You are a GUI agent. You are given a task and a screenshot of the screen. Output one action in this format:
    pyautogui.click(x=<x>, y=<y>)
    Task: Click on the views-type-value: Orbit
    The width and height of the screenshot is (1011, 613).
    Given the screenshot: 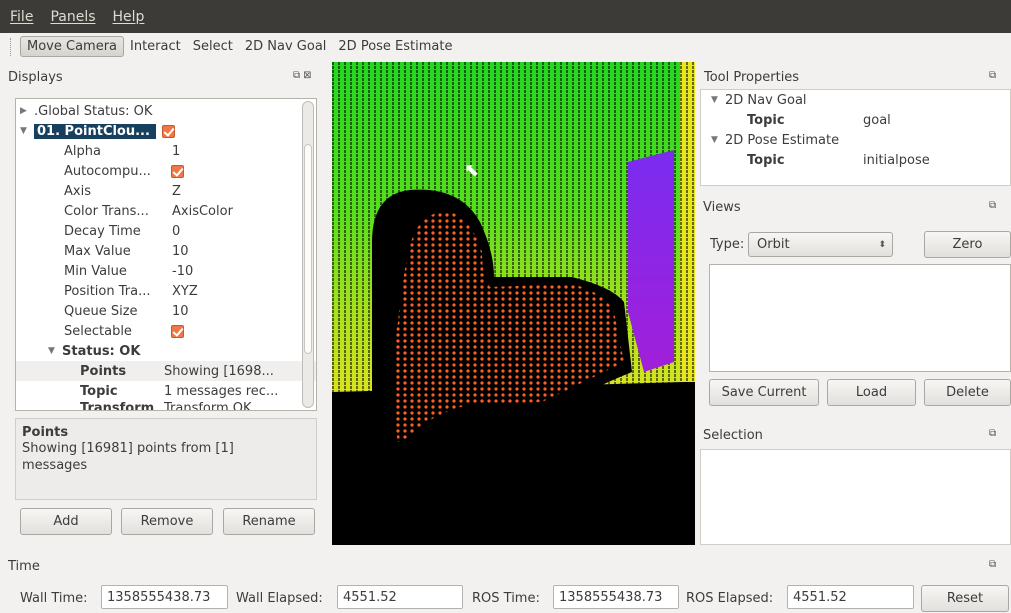 What is the action you would take?
    pyautogui.click(x=773, y=244)
    